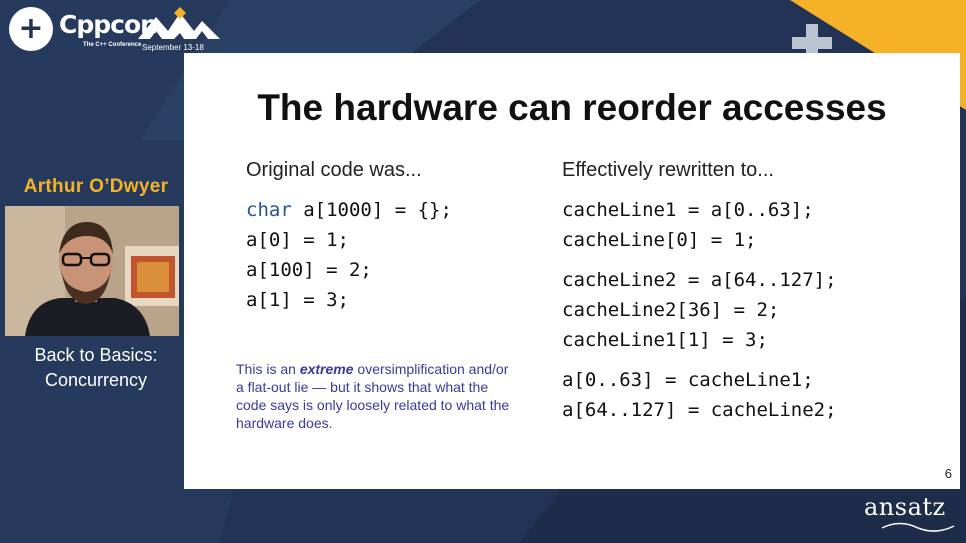 Image resolution: width=966 pixels, height=543 pixels. Describe the element at coordinates (268, 369) in the screenshot. I see `note-text-before: This is an` at that location.